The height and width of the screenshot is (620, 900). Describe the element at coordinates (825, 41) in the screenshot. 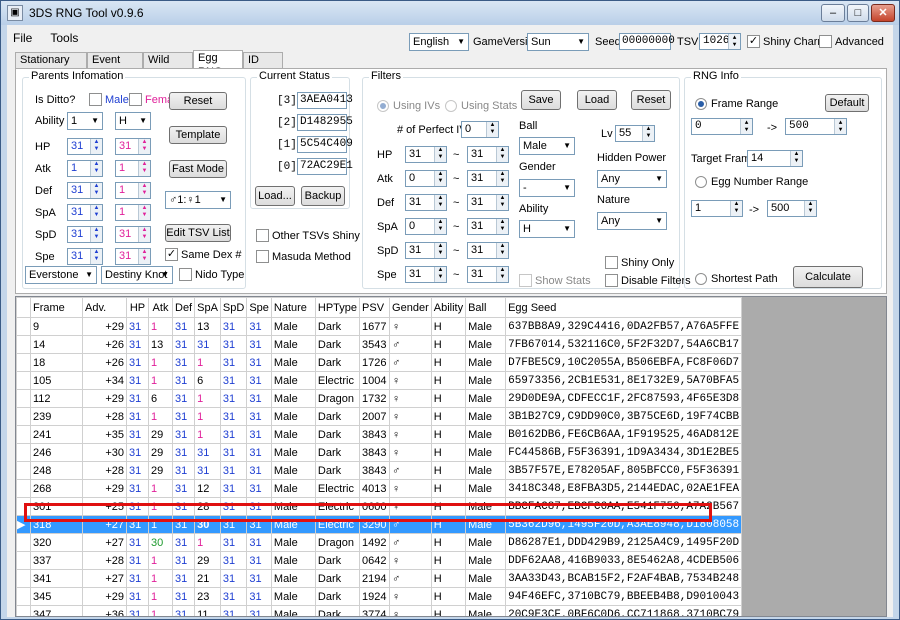

I see `advanced-checkbox` at that location.